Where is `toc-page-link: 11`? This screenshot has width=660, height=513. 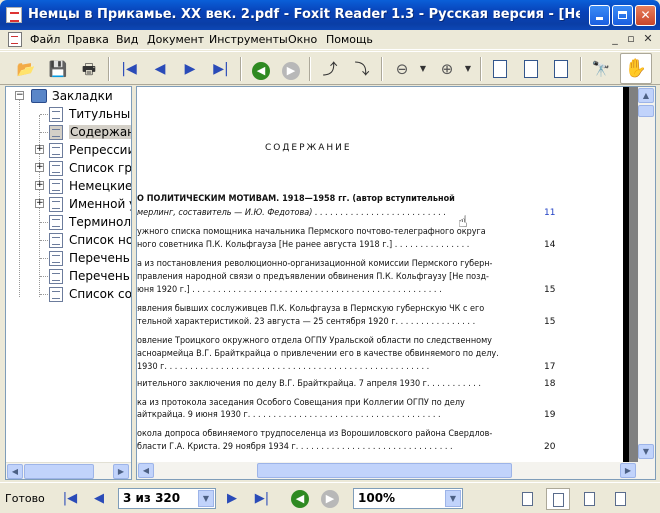 toc-page-link: 11 is located at coordinates (549, 213).